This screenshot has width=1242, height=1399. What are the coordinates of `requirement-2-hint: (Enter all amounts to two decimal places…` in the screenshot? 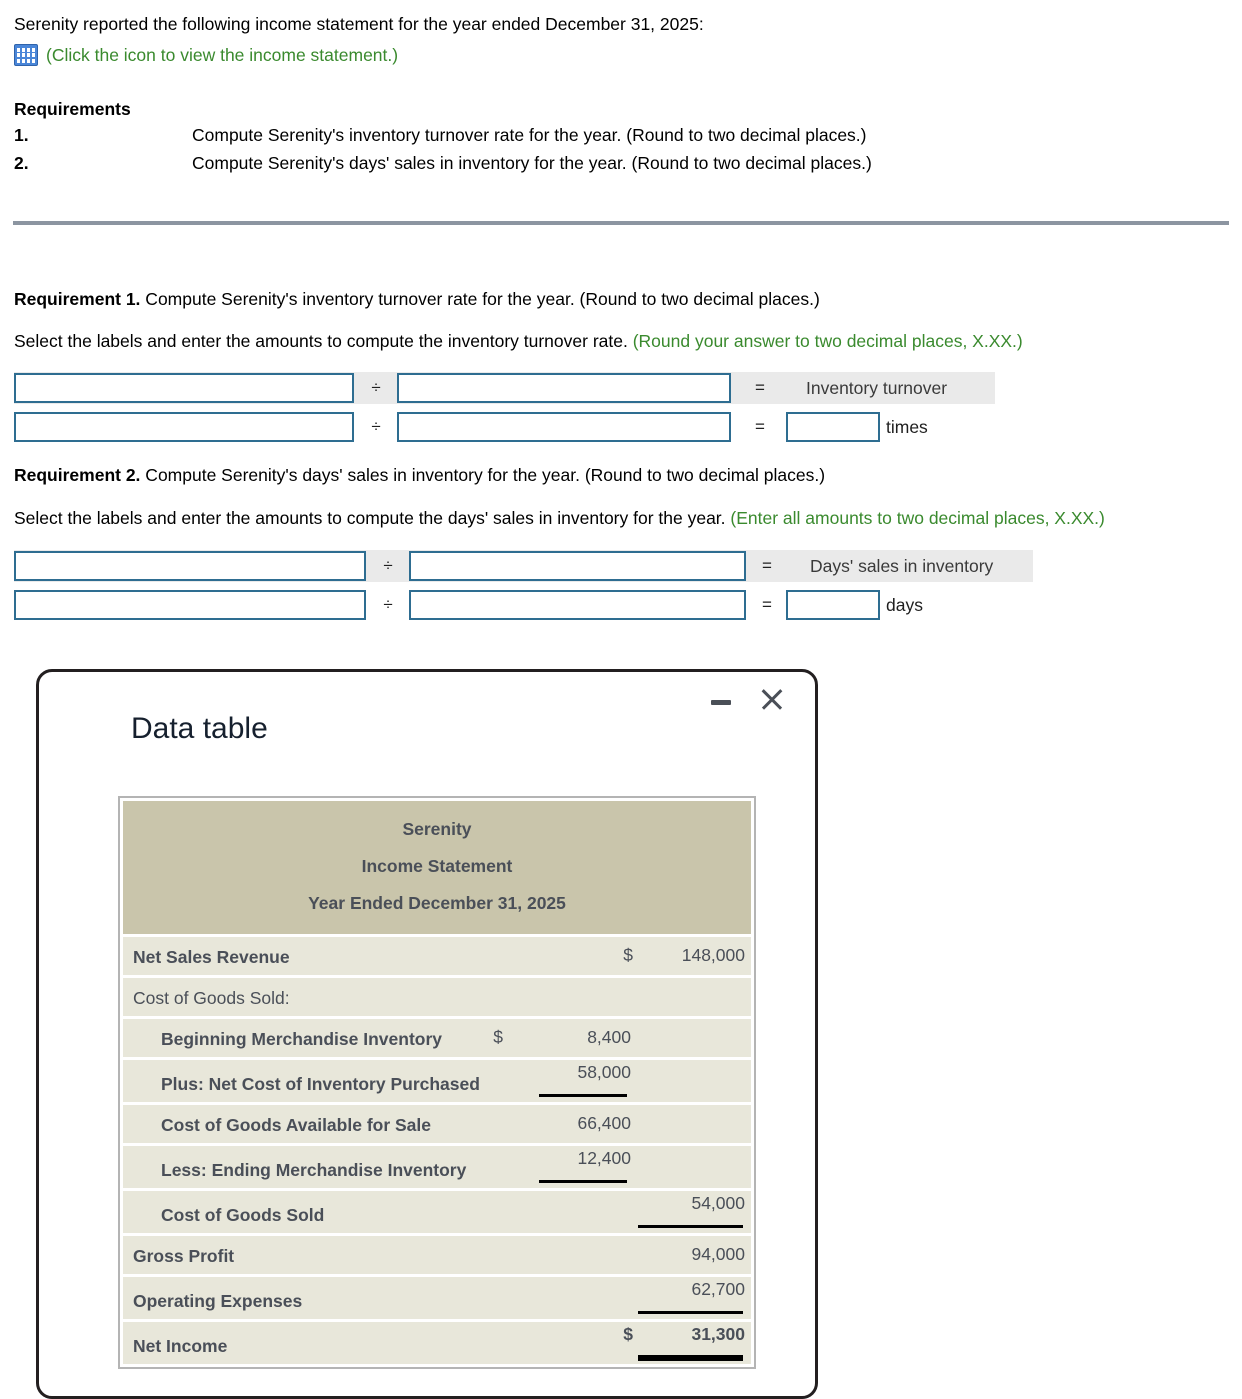 It's located at (917, 518).